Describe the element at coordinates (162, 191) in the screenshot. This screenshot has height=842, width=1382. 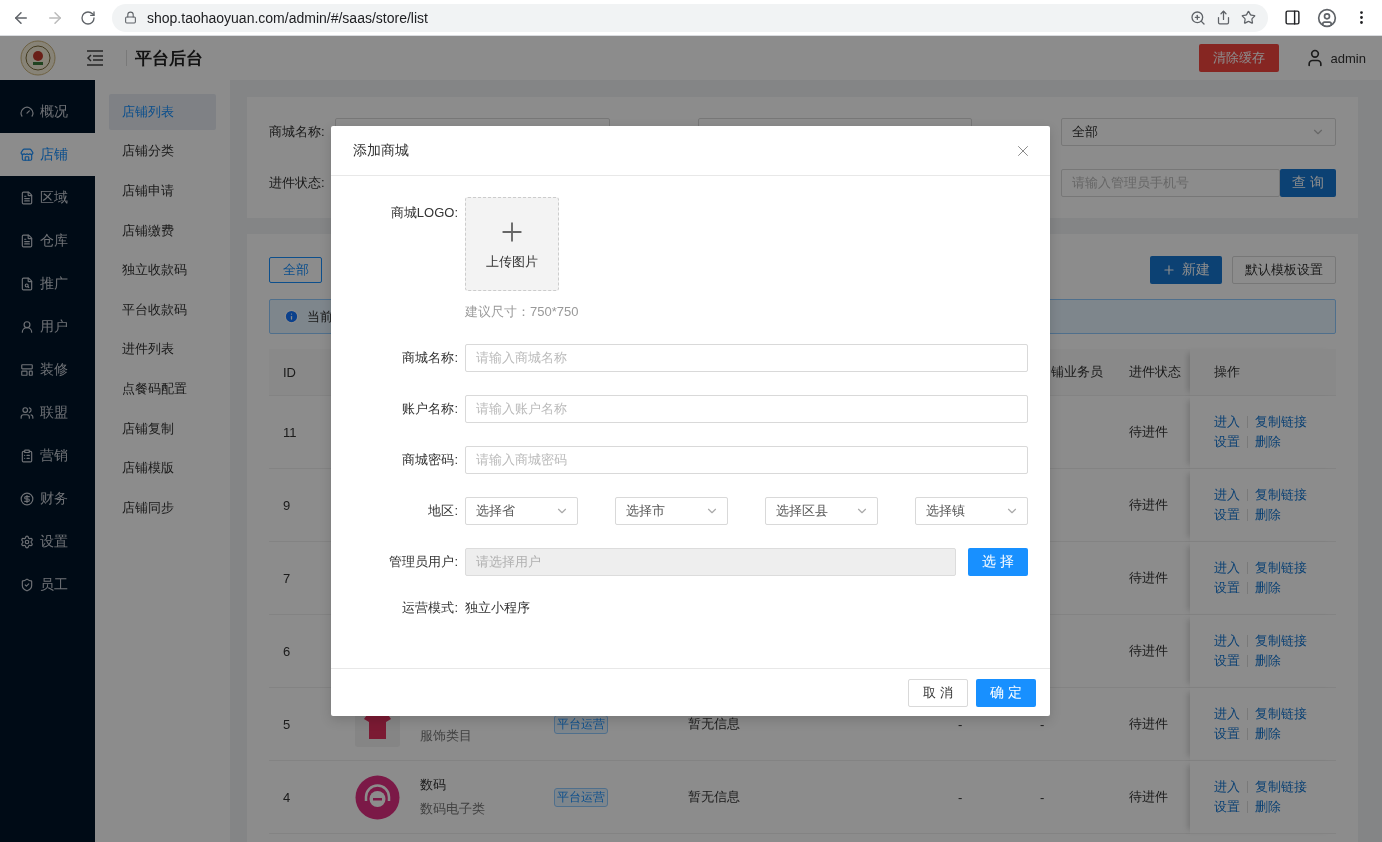
I see `submenu-item: 店铺申请` at that location.